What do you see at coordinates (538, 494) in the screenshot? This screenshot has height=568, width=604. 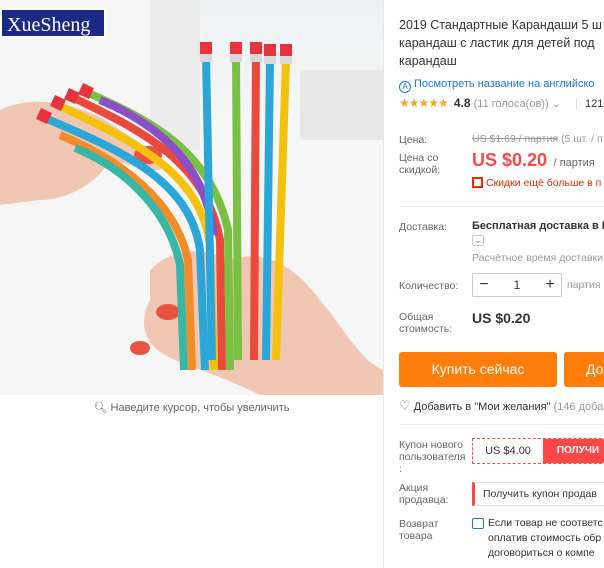 I see `seller-coupon-button: Получить купон продав` at bounding box center [538, 494].